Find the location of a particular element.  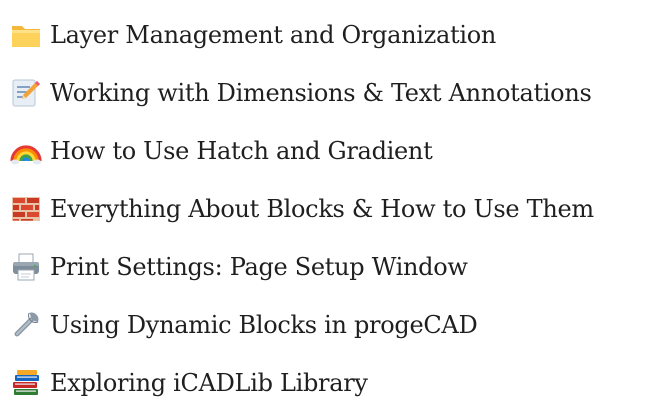

wrench-icon is located at coordinates (26, 325).